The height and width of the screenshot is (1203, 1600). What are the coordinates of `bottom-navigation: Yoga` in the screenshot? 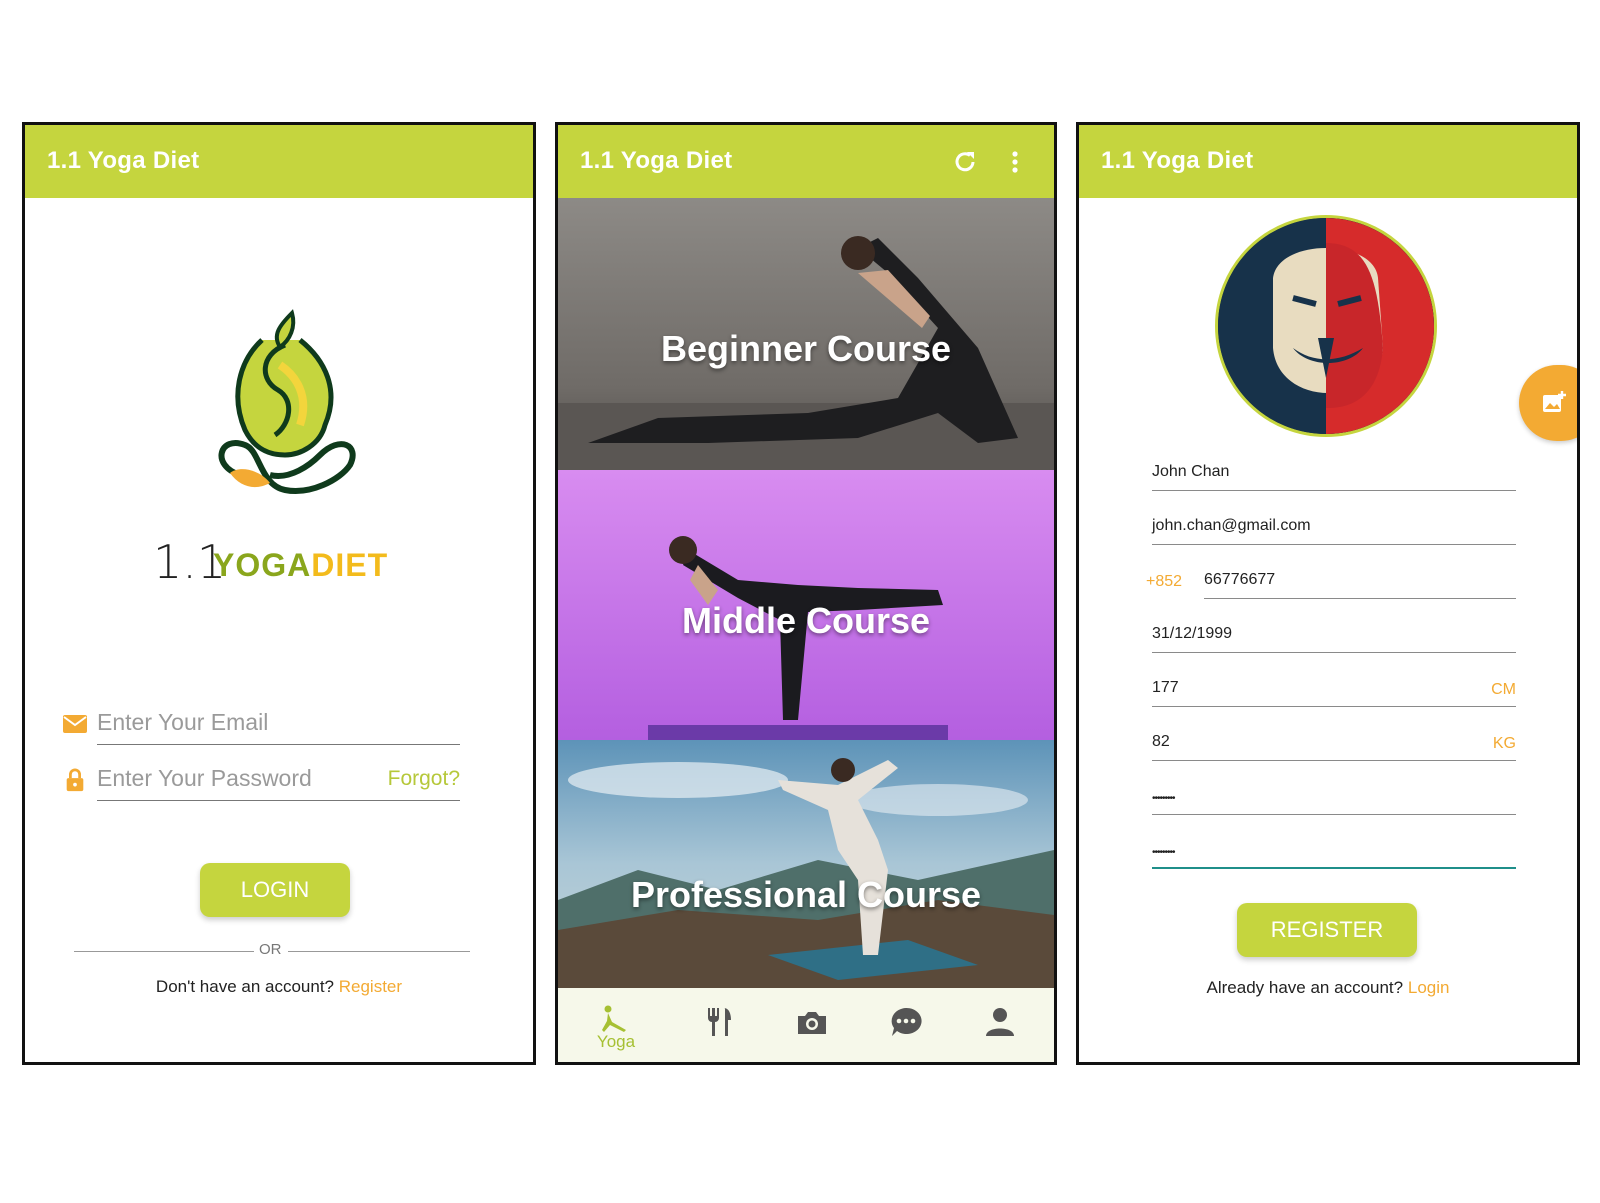 It's located at (806, 1025).